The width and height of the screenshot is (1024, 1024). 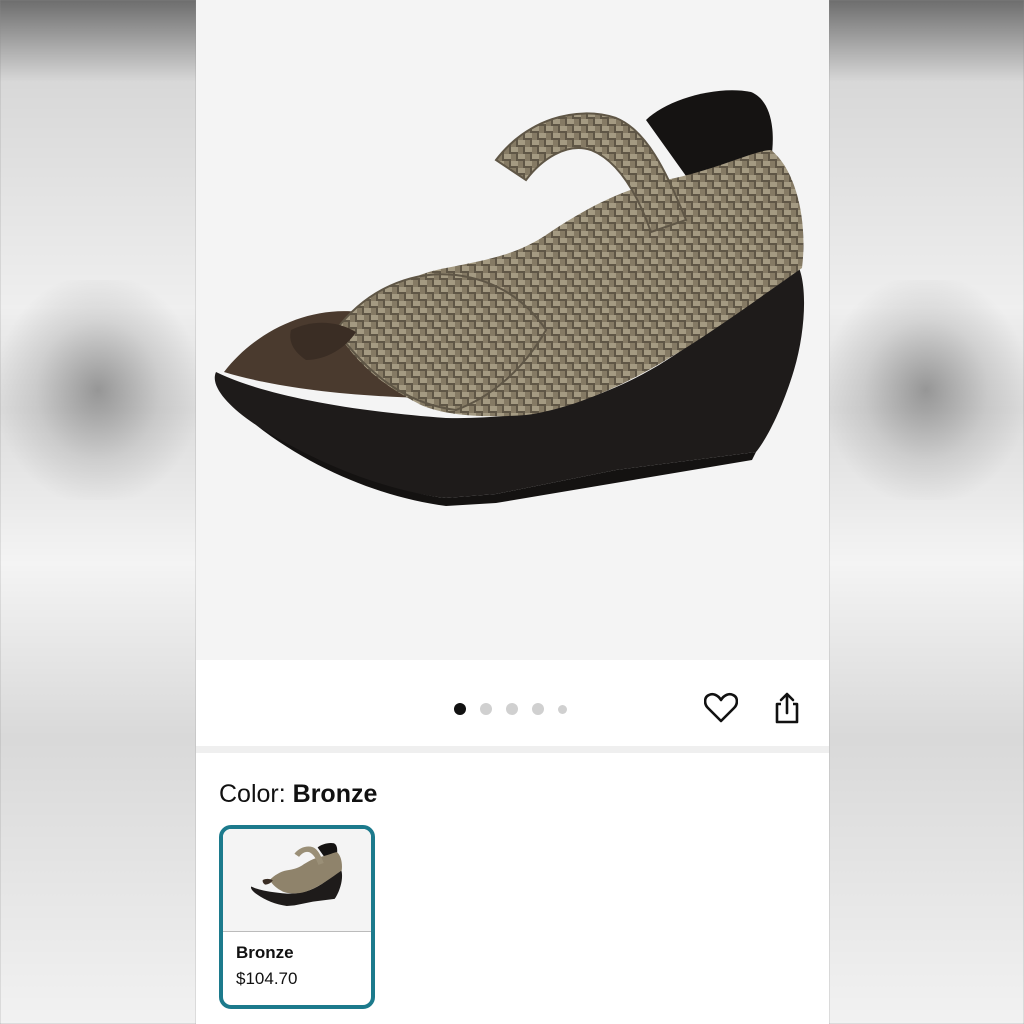 I want to click on gallery-controls, so click(x=512, y=703).